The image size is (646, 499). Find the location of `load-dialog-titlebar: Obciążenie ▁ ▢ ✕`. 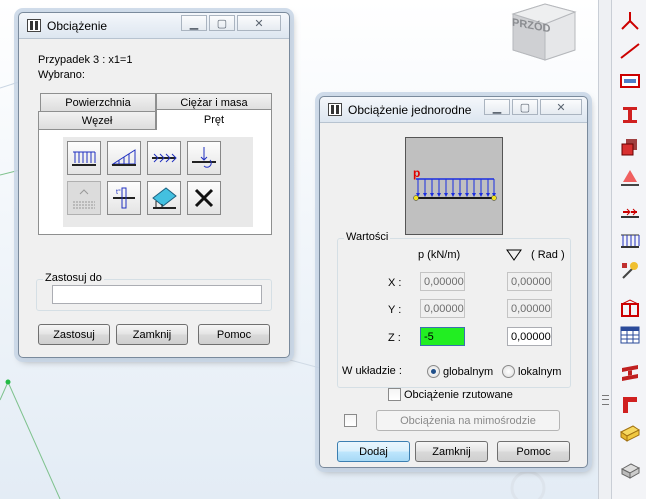

load-dialog-titlebar: Obciążenie ▁ ▢ ✕ is located at coordinates (154, 26).